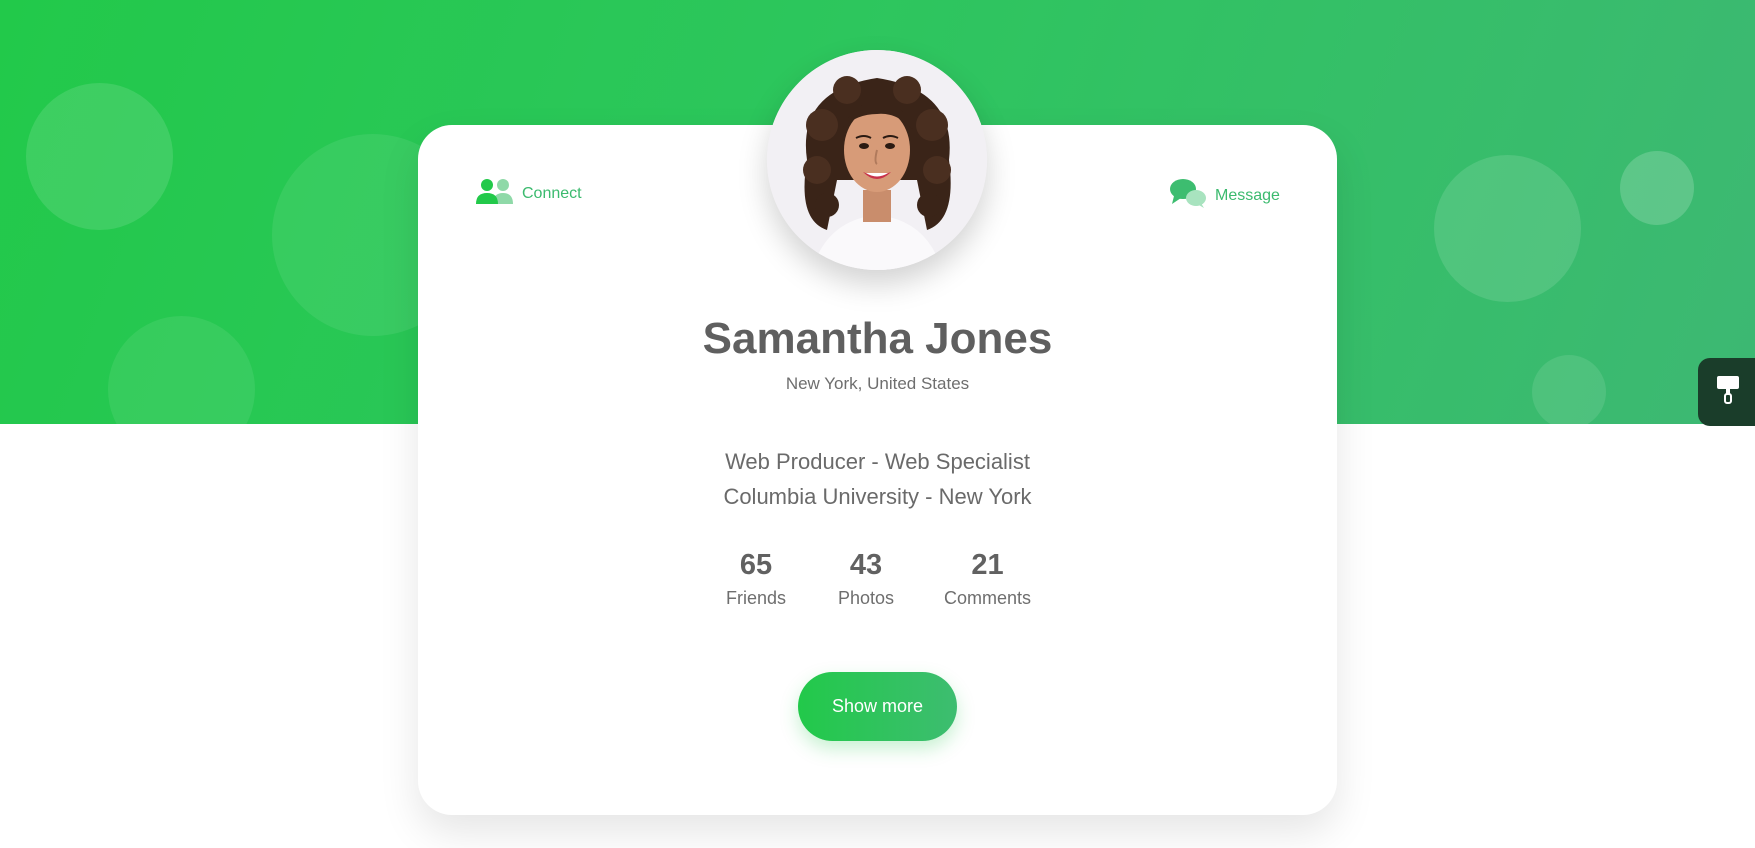  I want to click on stat-friends: 65 Friends, so click(756, 578).